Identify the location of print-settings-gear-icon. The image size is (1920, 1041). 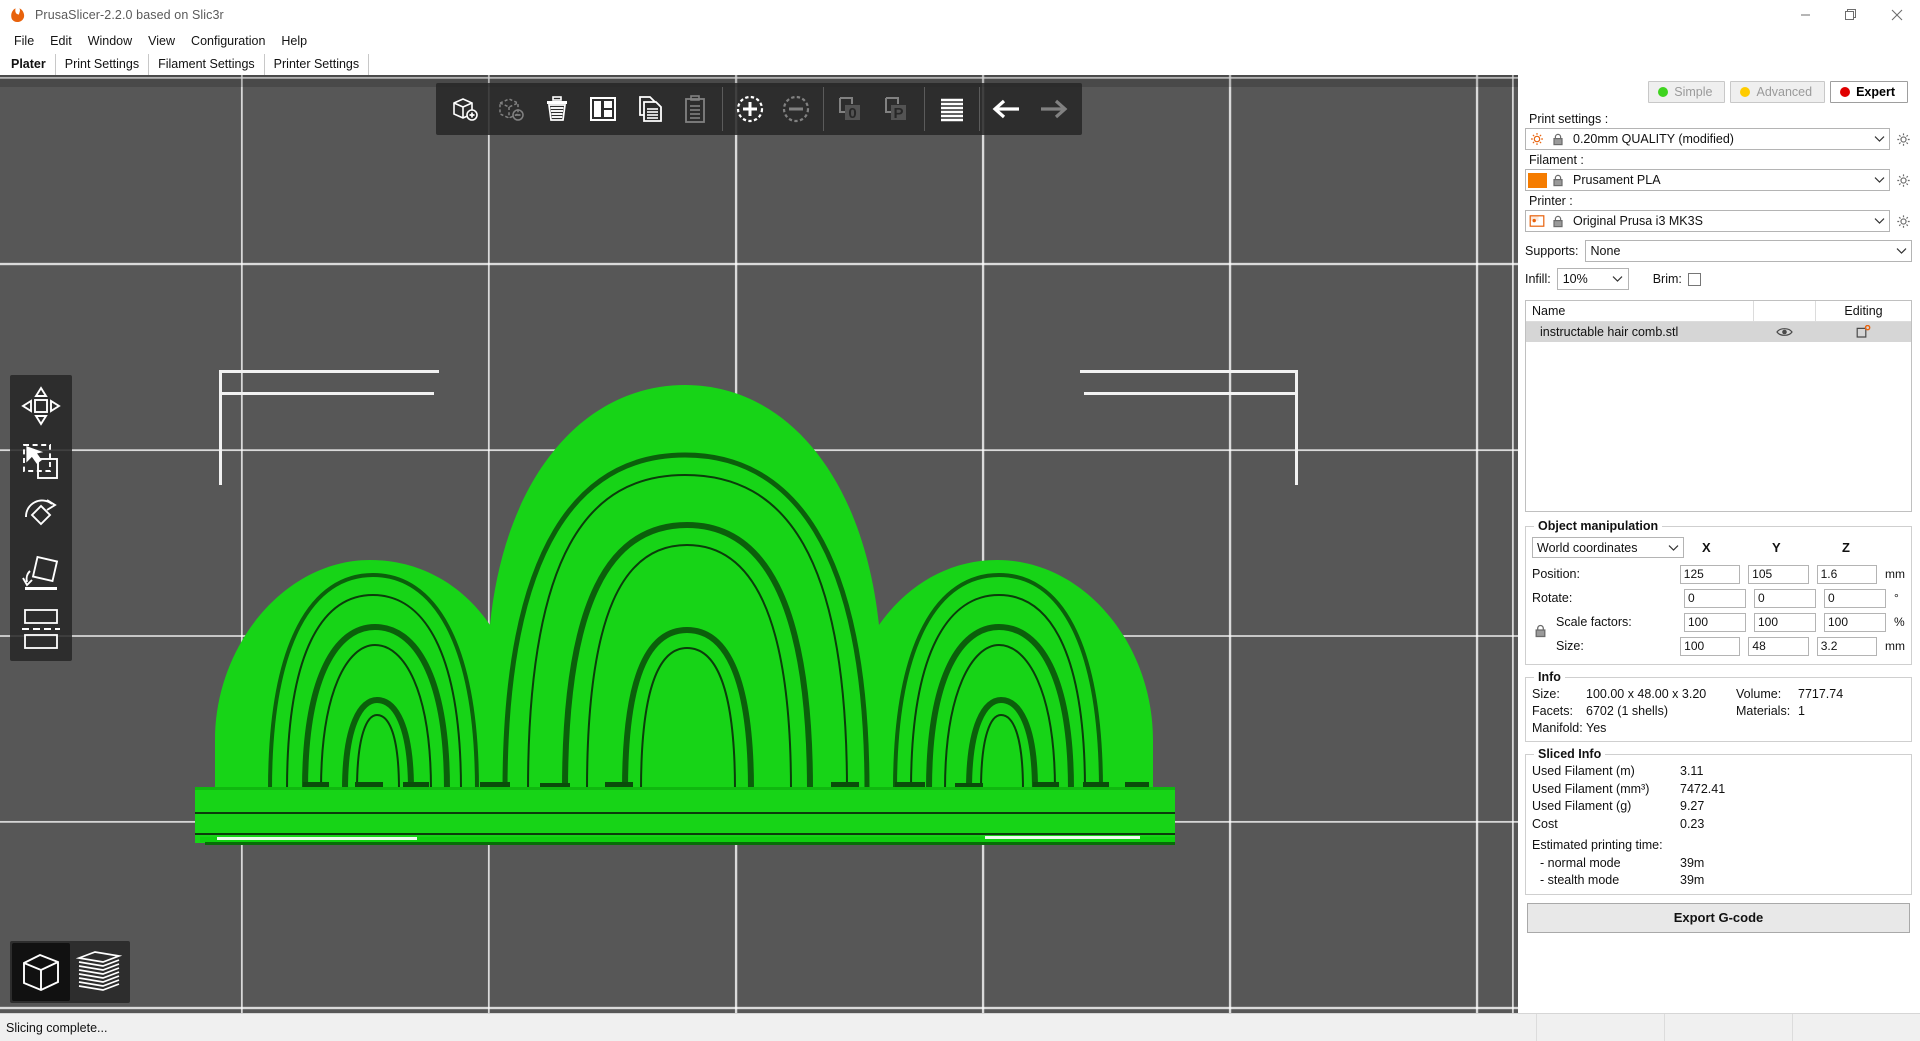
(1903, 139).